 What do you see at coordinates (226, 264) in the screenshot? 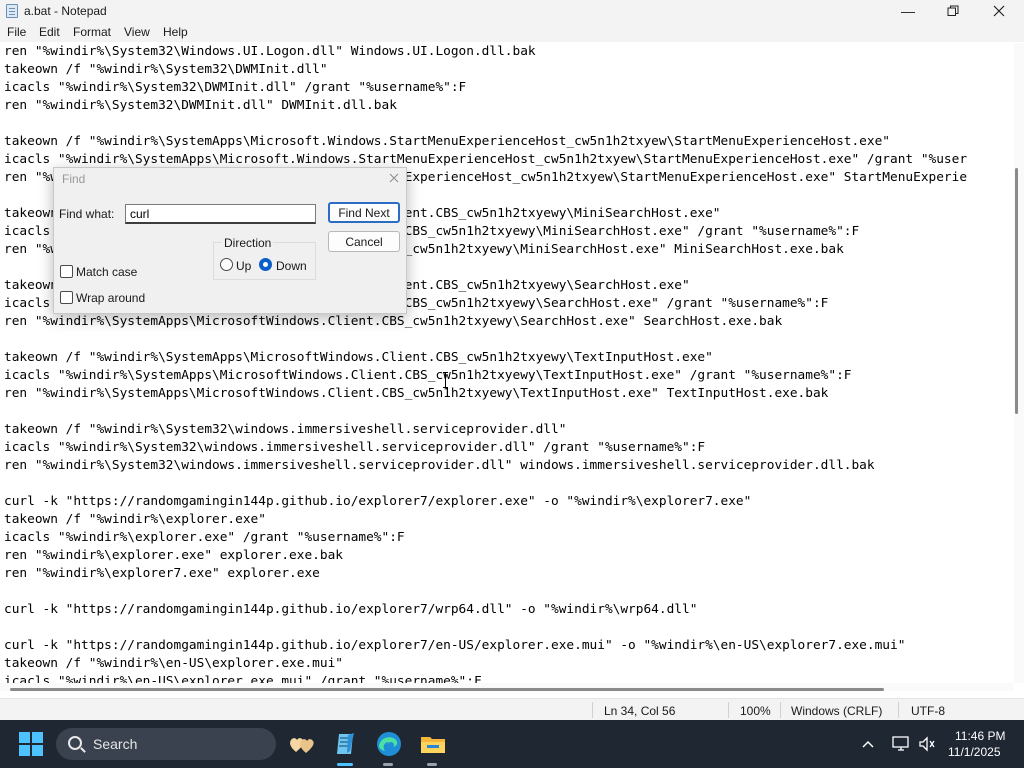
I see `direction-up-radio` at bounding box center [226, 264].